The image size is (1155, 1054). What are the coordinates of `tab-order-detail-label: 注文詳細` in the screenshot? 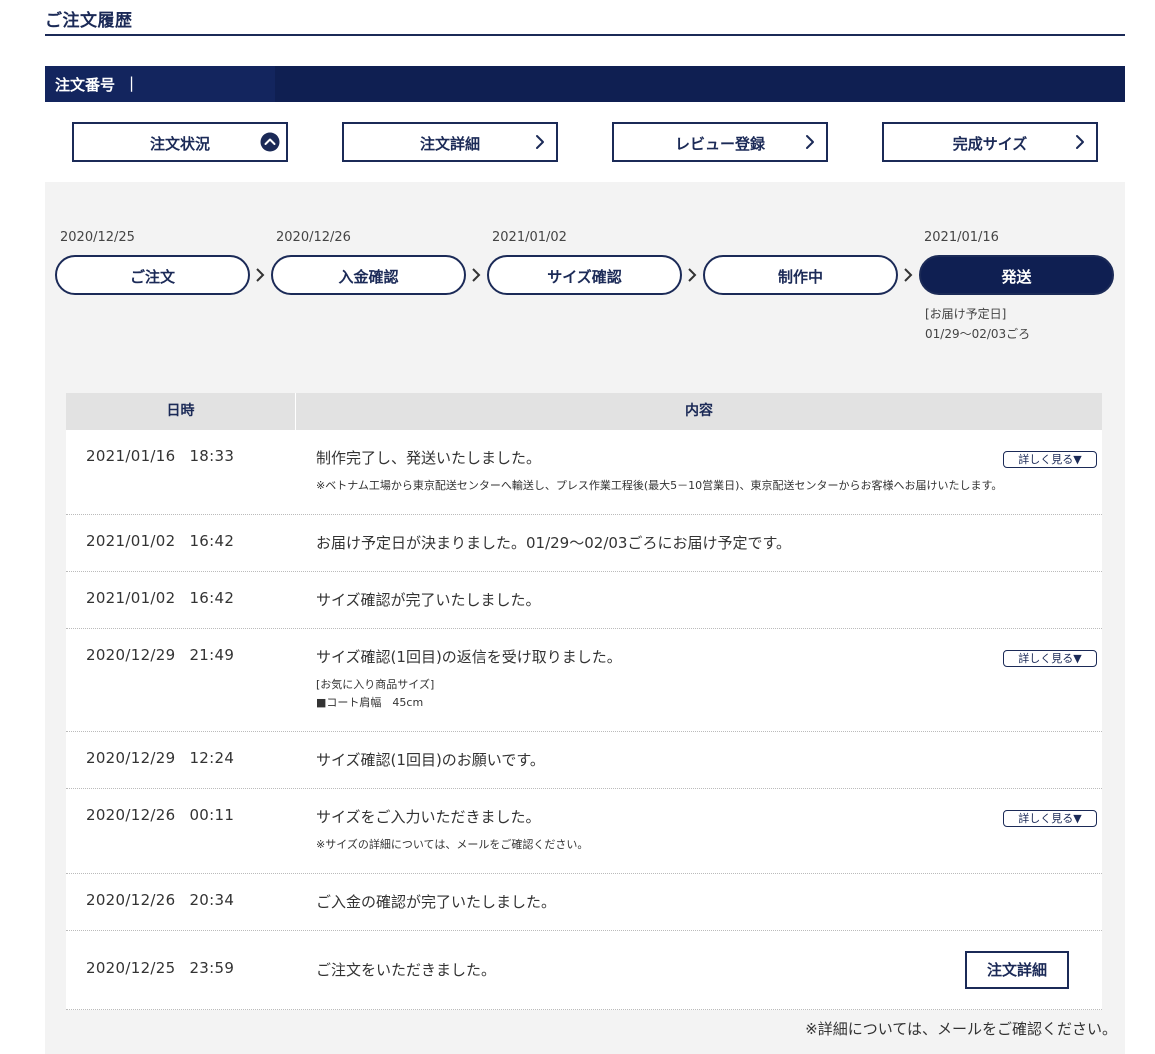 It's located at (449, 144).